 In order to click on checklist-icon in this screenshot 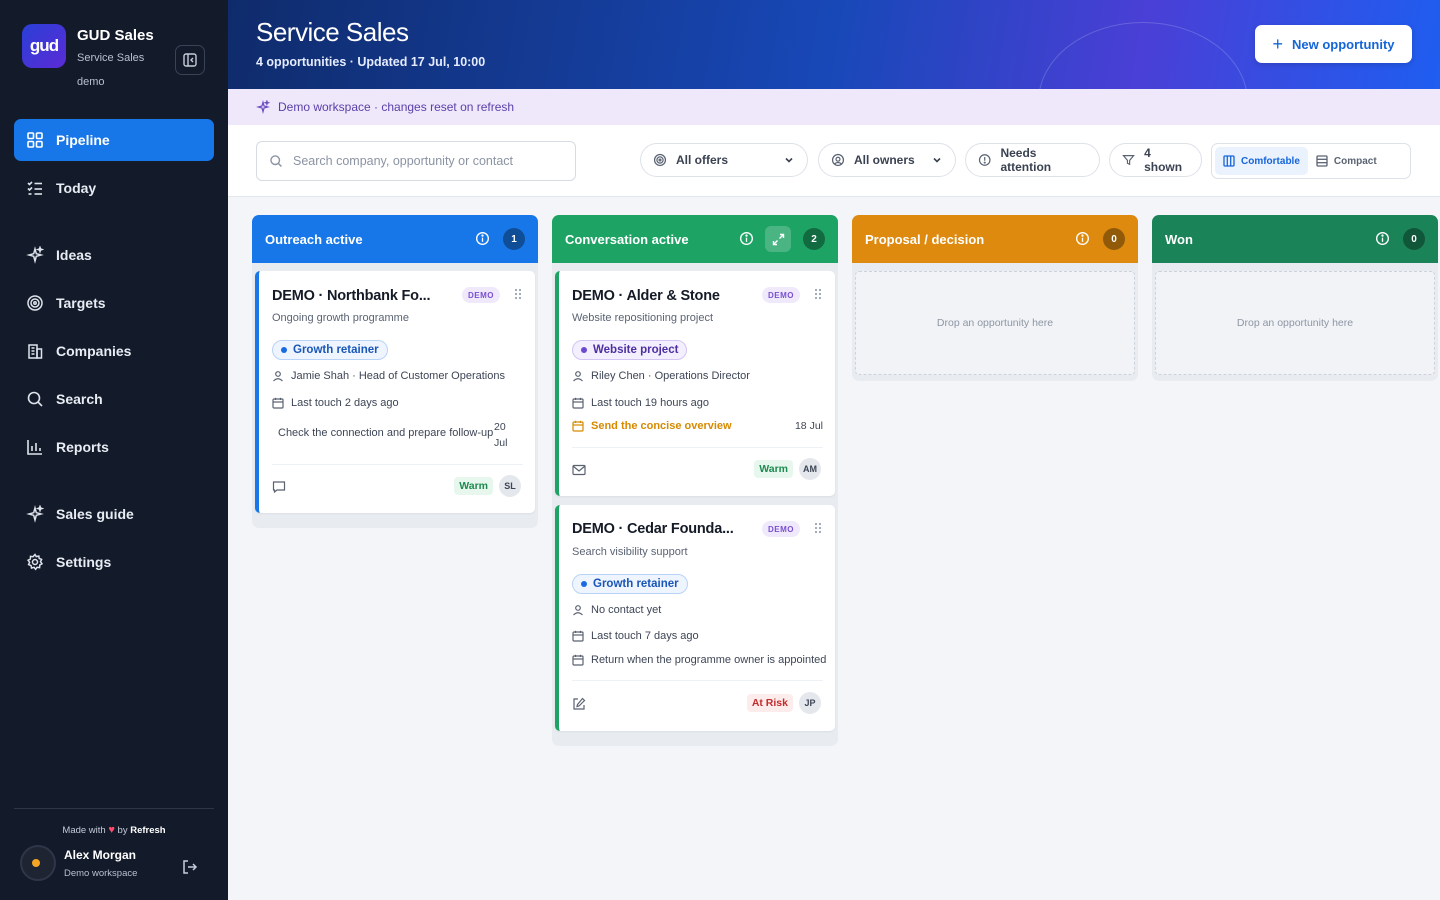, I will do `click(34, 188)`.